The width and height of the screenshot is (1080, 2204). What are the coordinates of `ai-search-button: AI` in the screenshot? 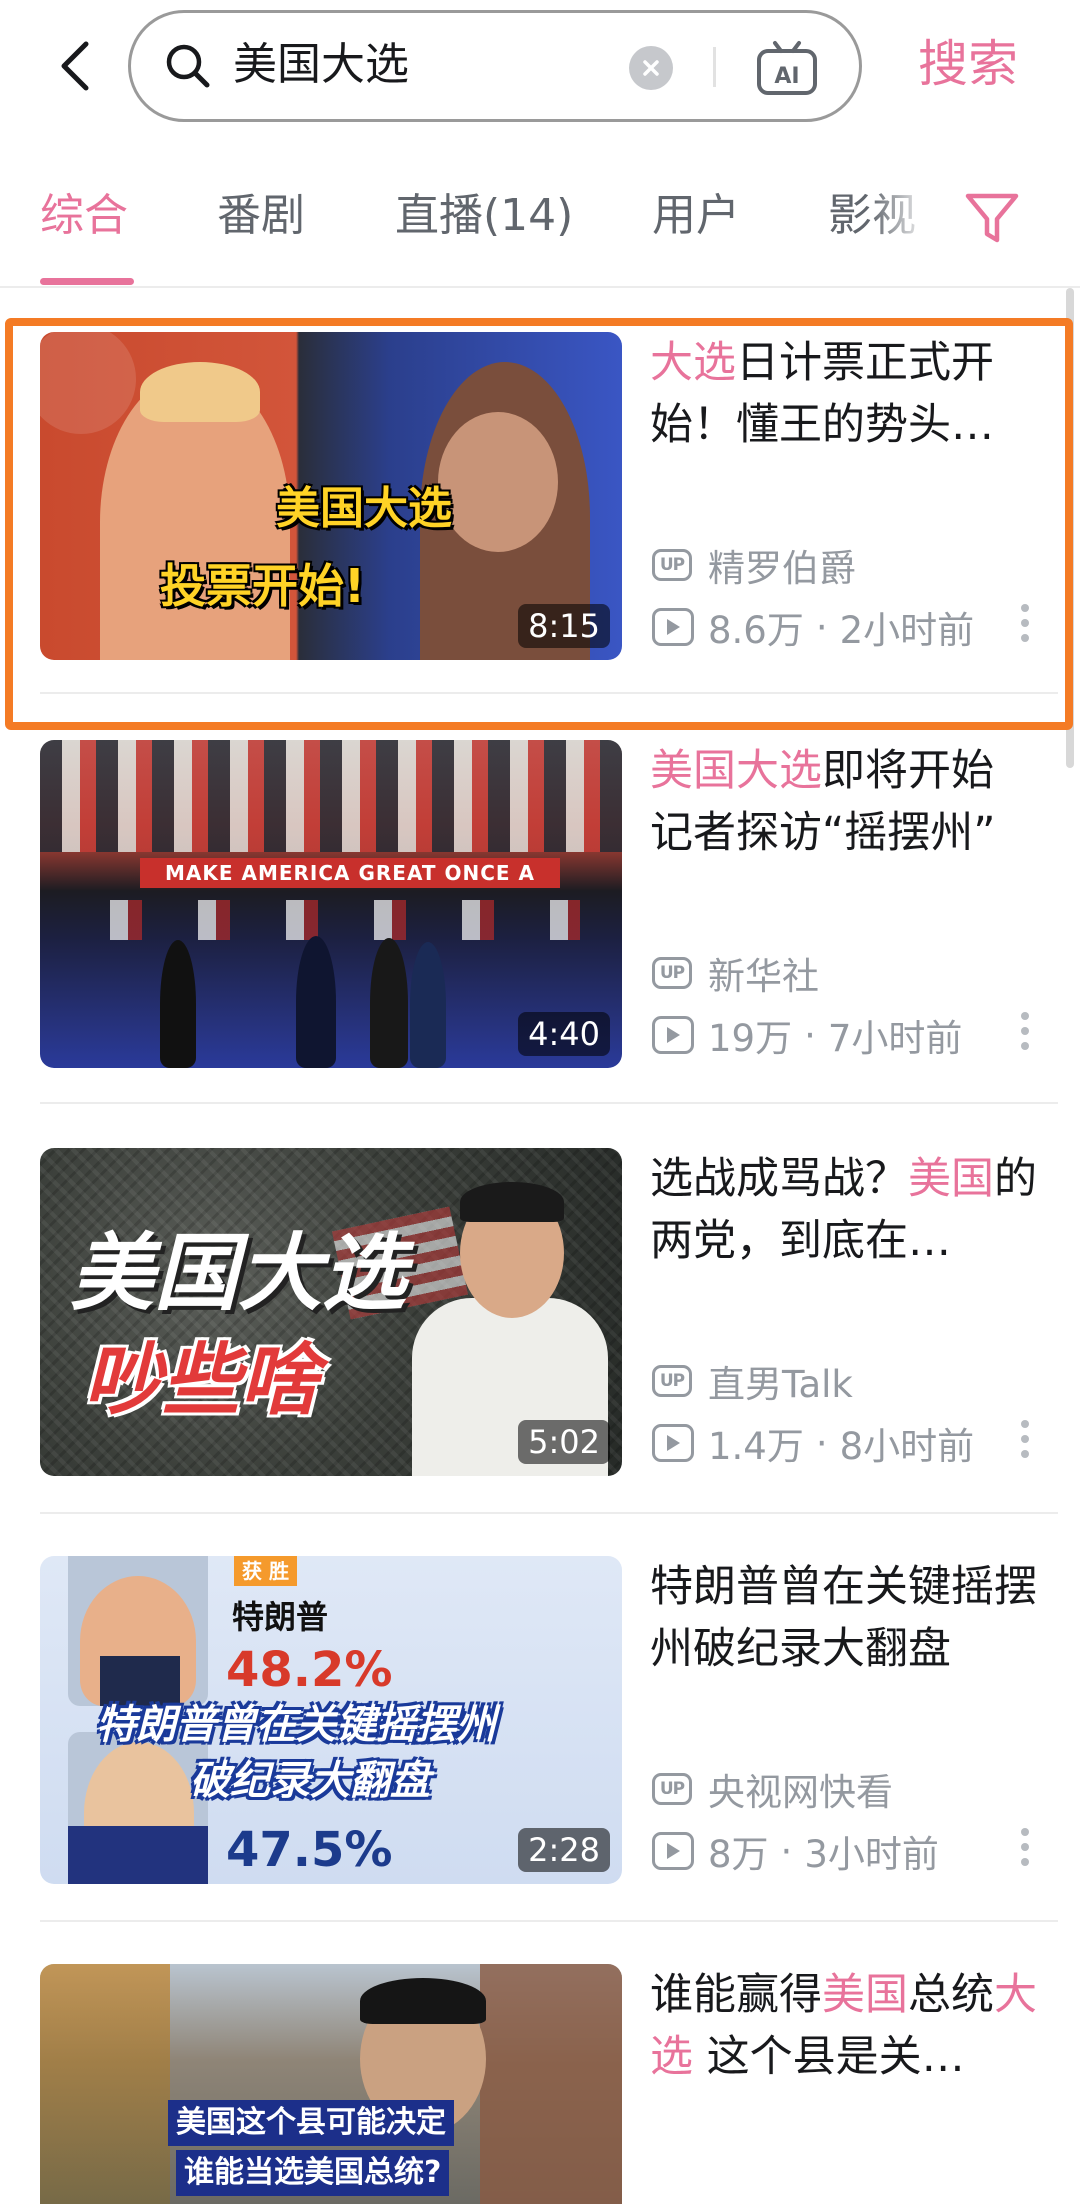 It's located at (787, 71).